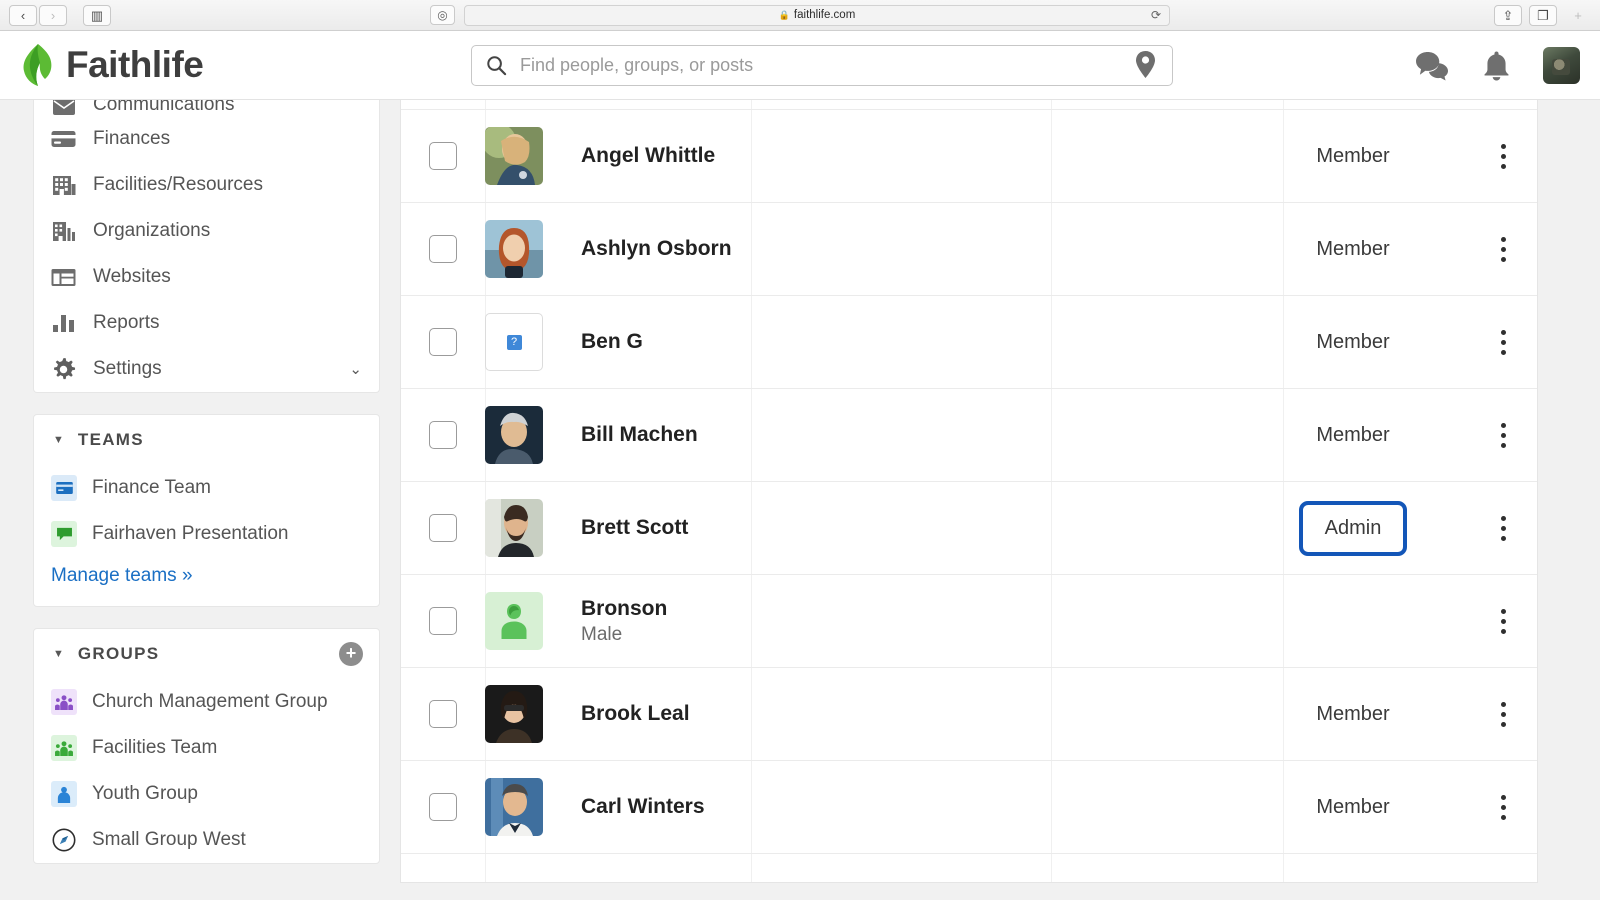  I want to click on group-item-church-management-group: Church Management Group, so click(206, 702).